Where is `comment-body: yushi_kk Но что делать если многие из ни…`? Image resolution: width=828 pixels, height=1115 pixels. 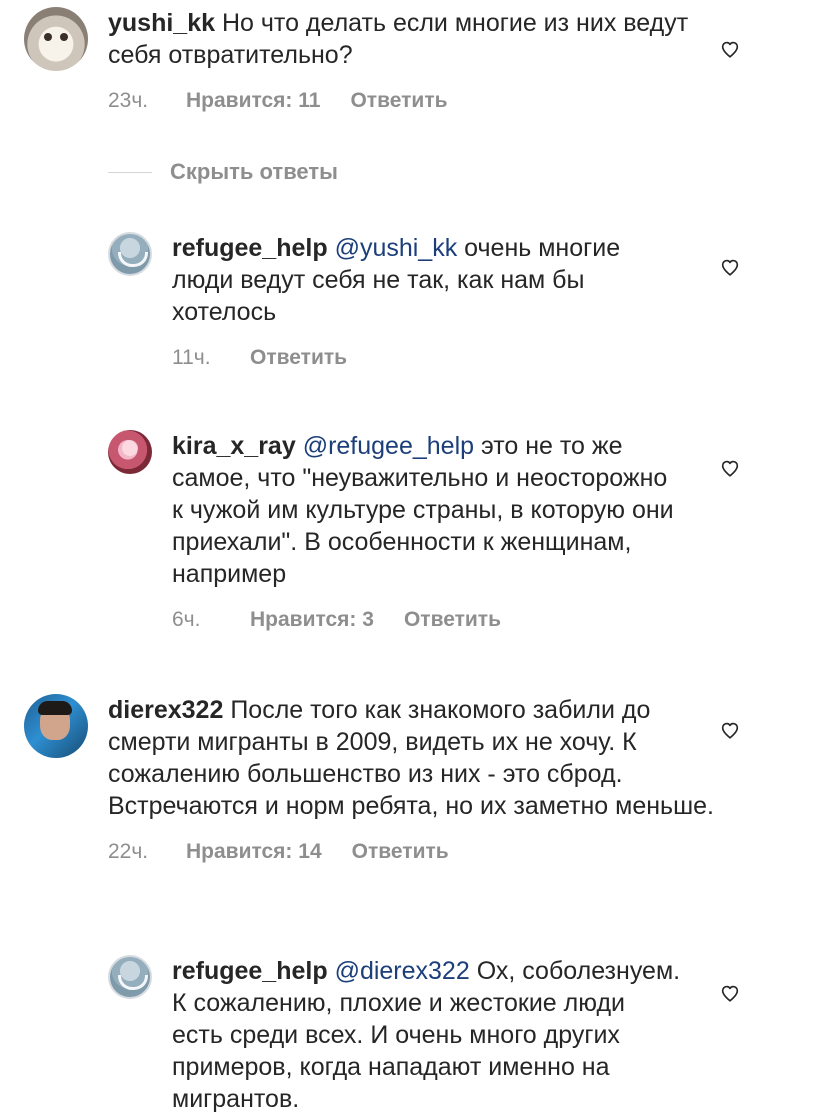
comment-body: yushi_kk Но что делать если многие из ни… is located at coordinates (418, 60).